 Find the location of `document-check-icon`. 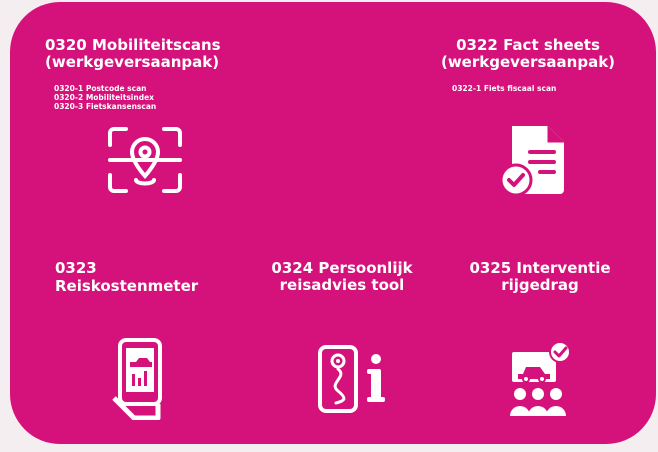

document-check-icon is located at coordinates (531, 161).